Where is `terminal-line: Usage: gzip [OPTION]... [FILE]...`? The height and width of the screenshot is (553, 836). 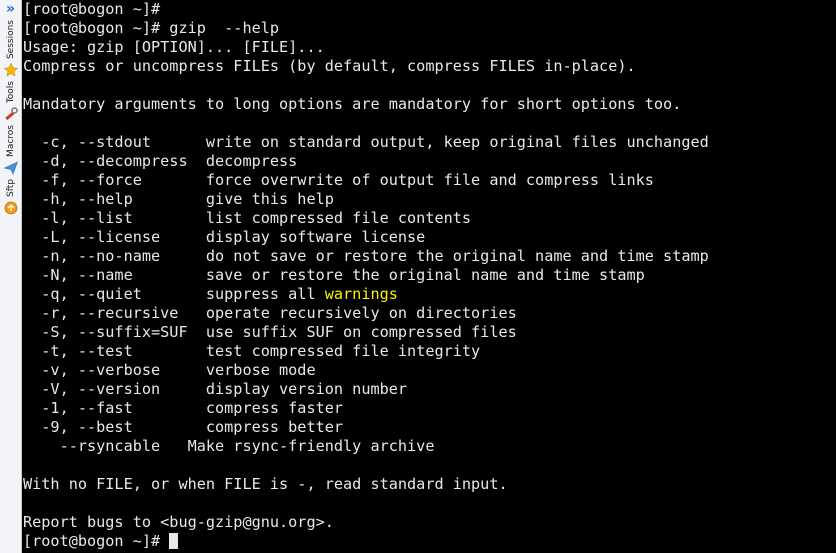
terminal-line: Usage: gzip [OPTION]... [FILE]... is located at coordinates (174, 47).